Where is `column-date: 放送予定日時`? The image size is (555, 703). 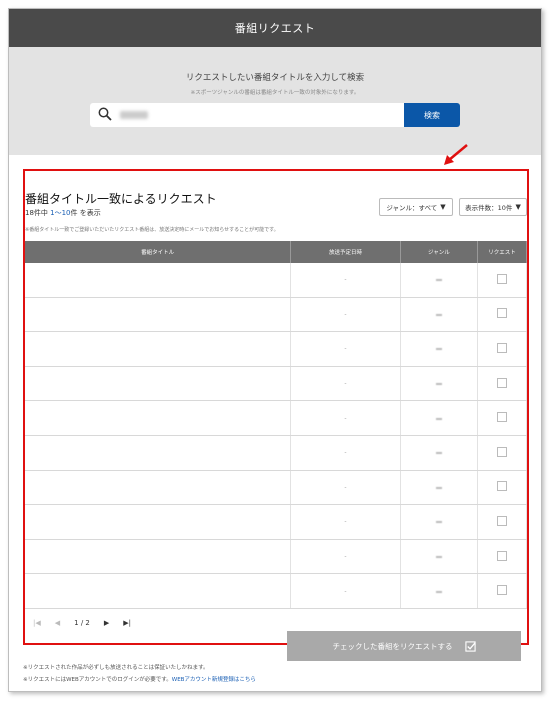
column-date: 放送予定日時 is located at coordinates (345, 252).